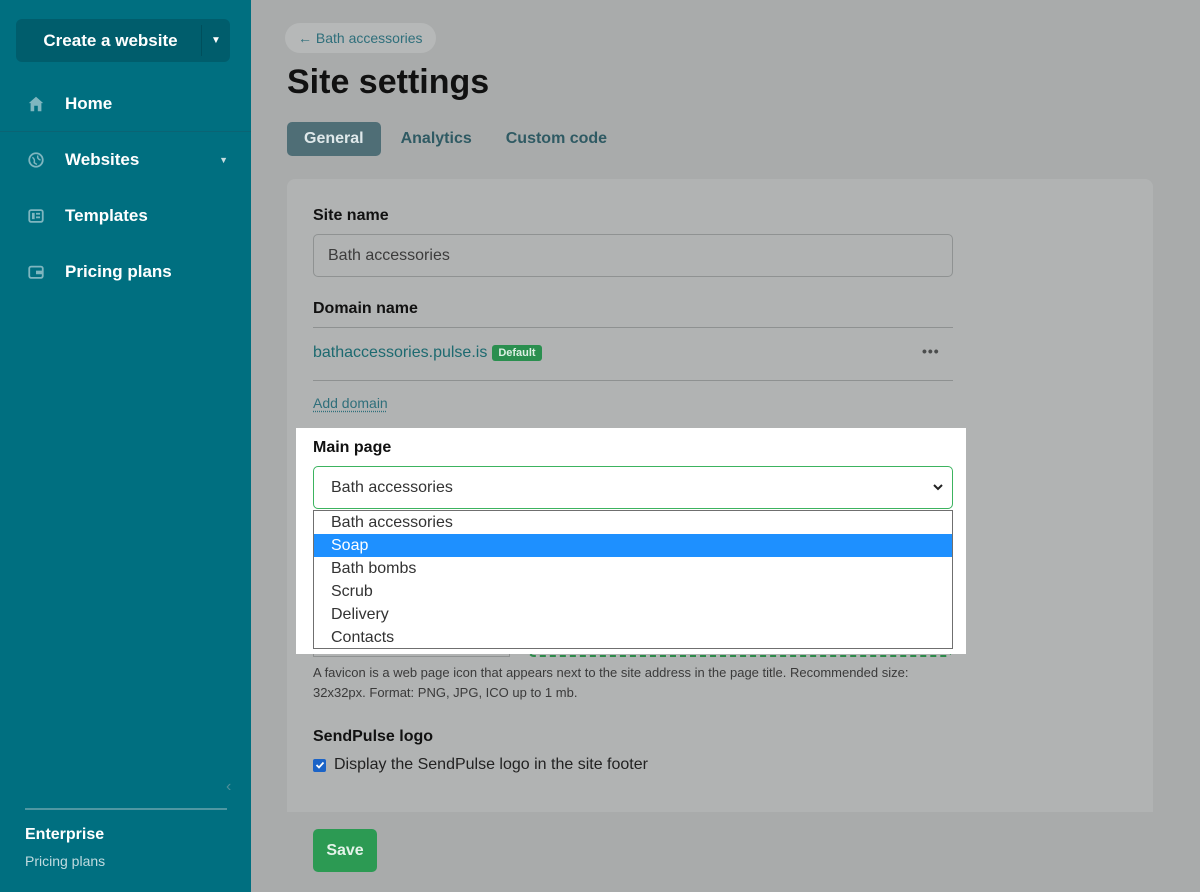 The image size is (1200, 892). I want to click on default-badge: Default, so click(517, 353).